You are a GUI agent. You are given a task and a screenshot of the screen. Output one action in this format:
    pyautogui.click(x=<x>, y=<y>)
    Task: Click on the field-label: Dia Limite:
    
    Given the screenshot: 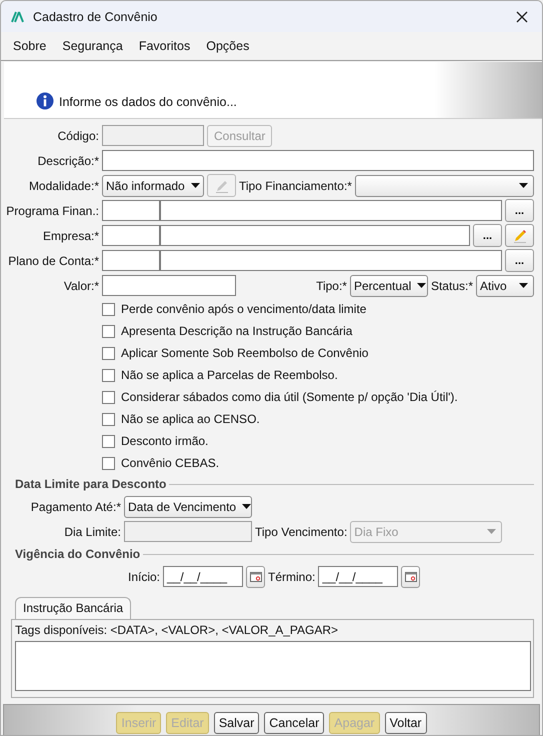 What is the action you would take?
    pyautogui.click(x=92, y=531)
    